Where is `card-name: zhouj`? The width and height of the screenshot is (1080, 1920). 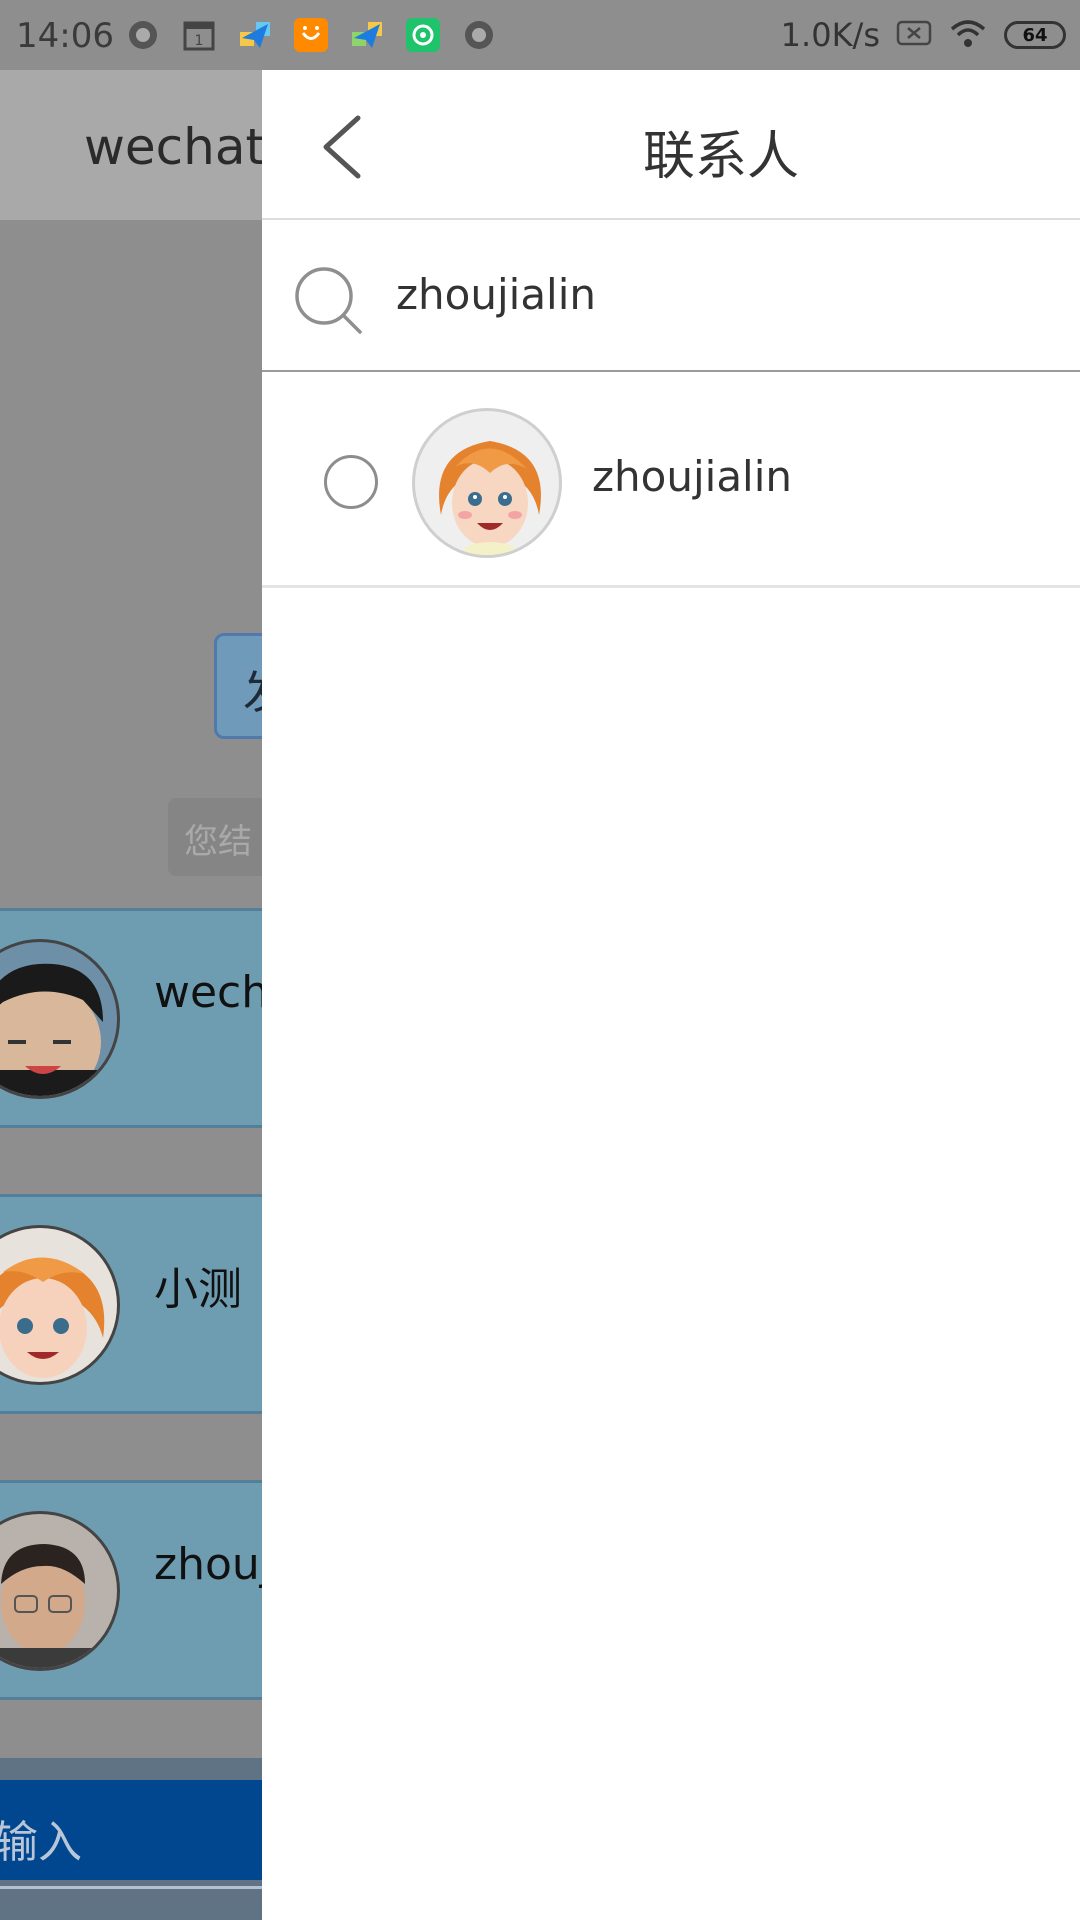 card-name: zhouj is located at coordinates (213, 1564).